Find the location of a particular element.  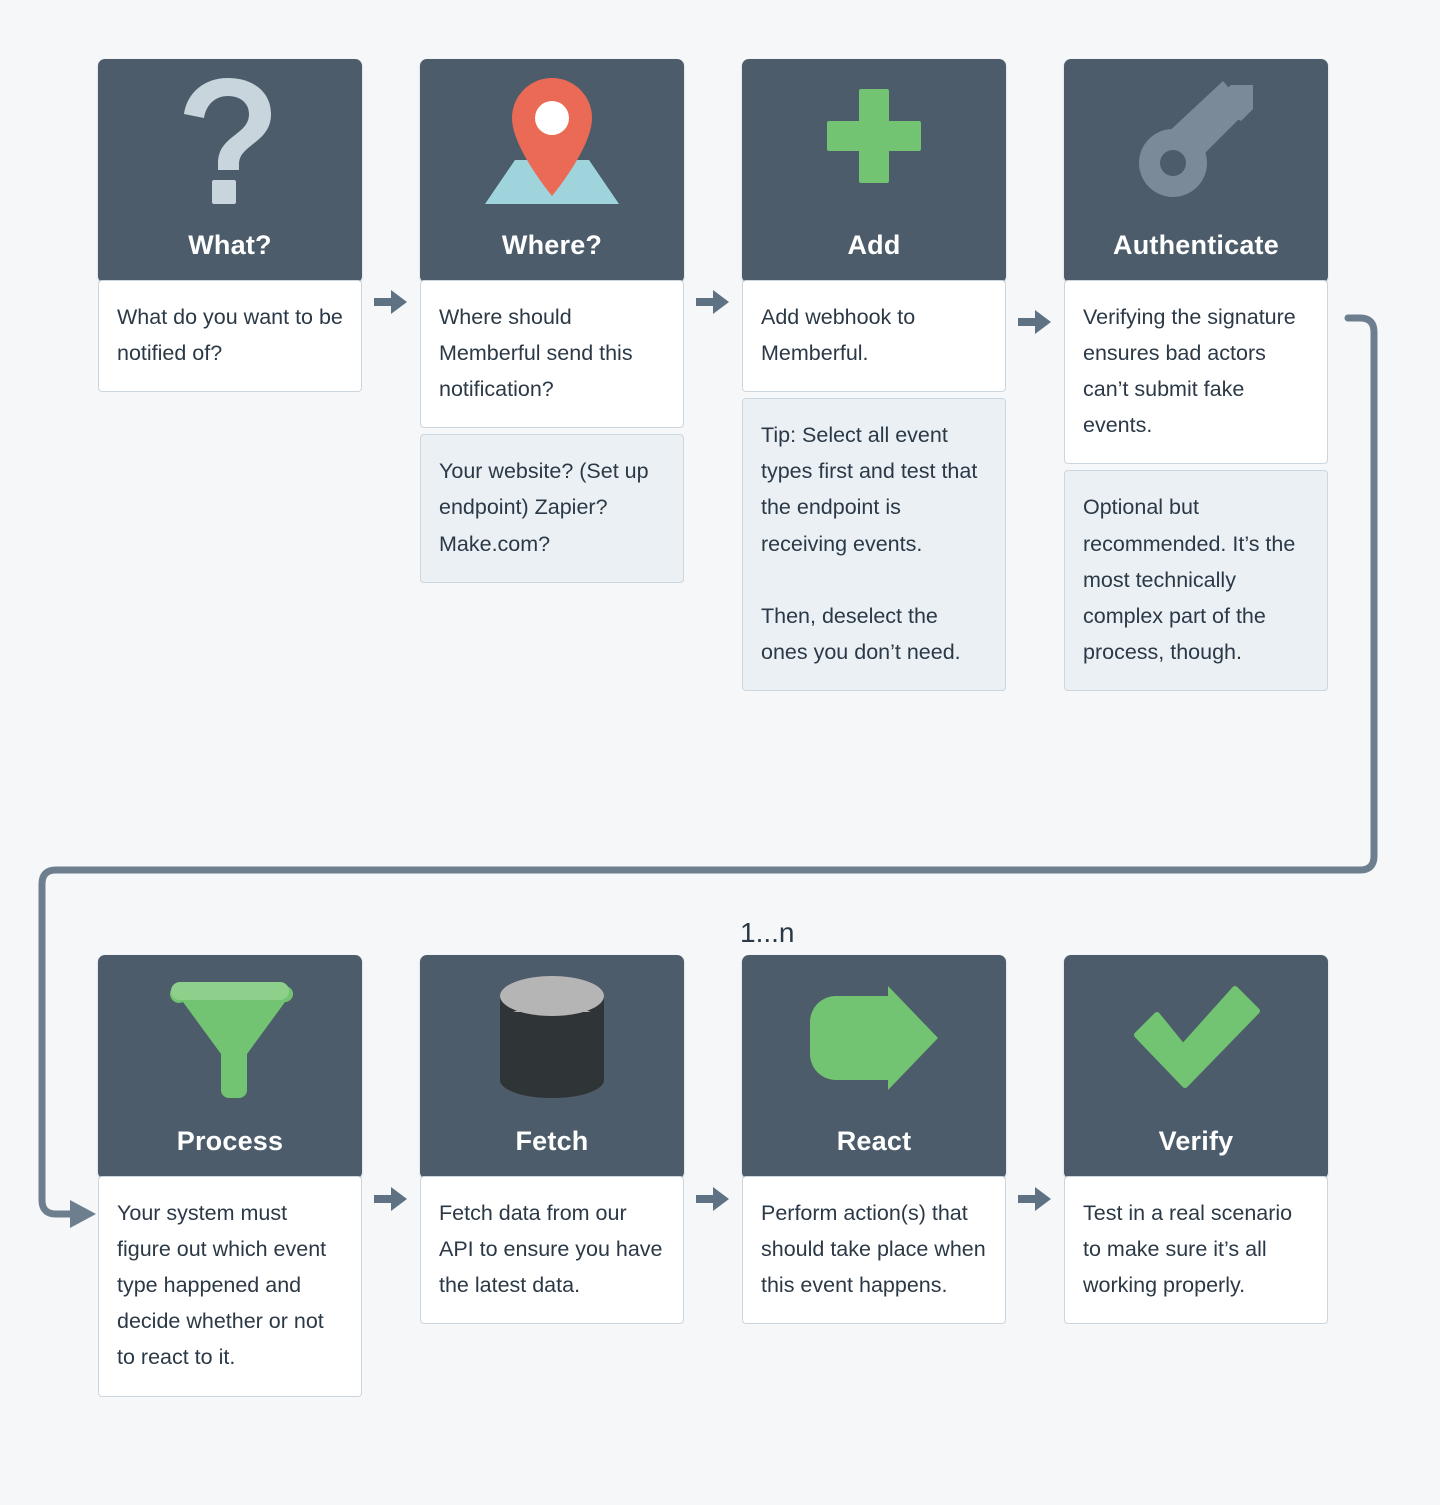

step-card-where: Where? is located at coordinates (552, 171).